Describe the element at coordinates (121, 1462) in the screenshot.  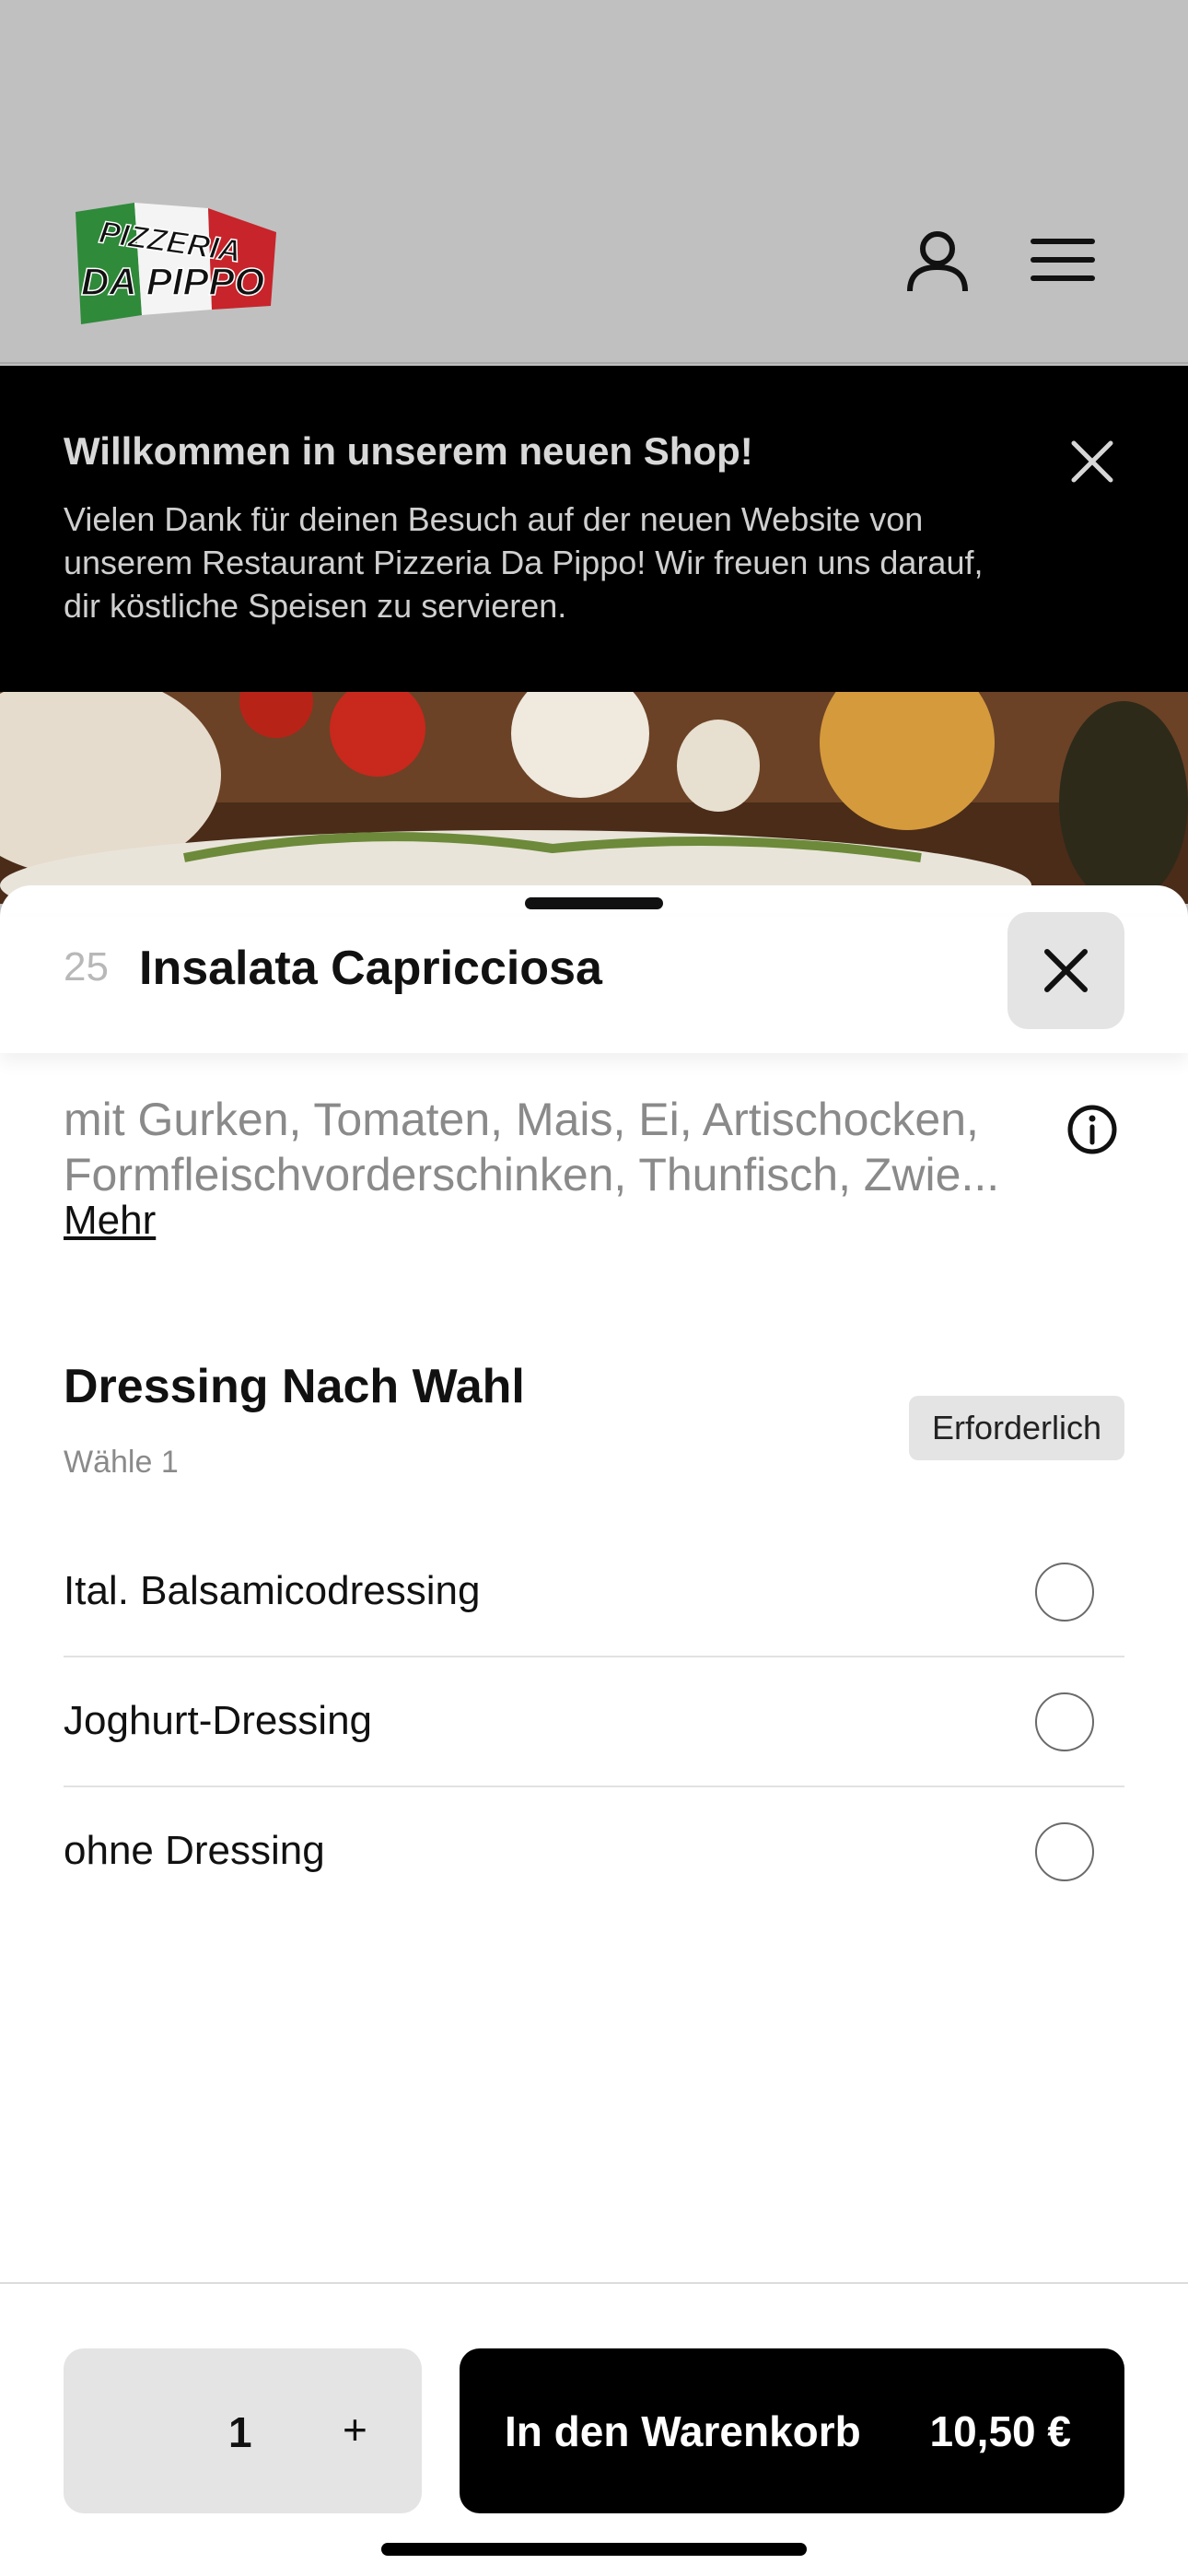
I see `option-group-subtitle: Wähle 1` at that location.